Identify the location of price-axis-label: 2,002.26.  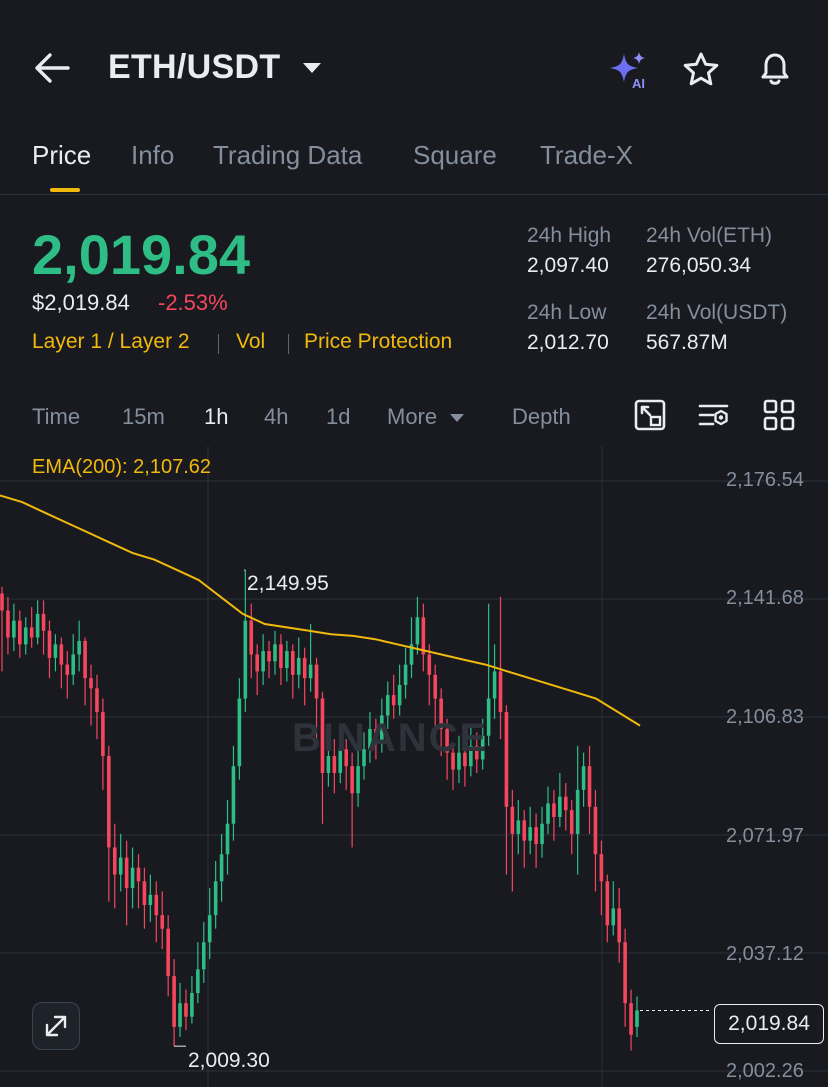
(765, 1071).